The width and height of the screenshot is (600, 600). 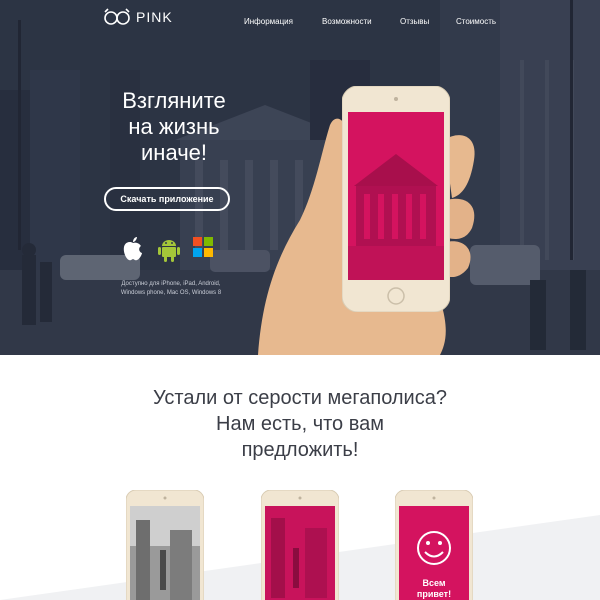 I want to click on nav-item-pricing: Стоимость, so click(x=476, y=21).